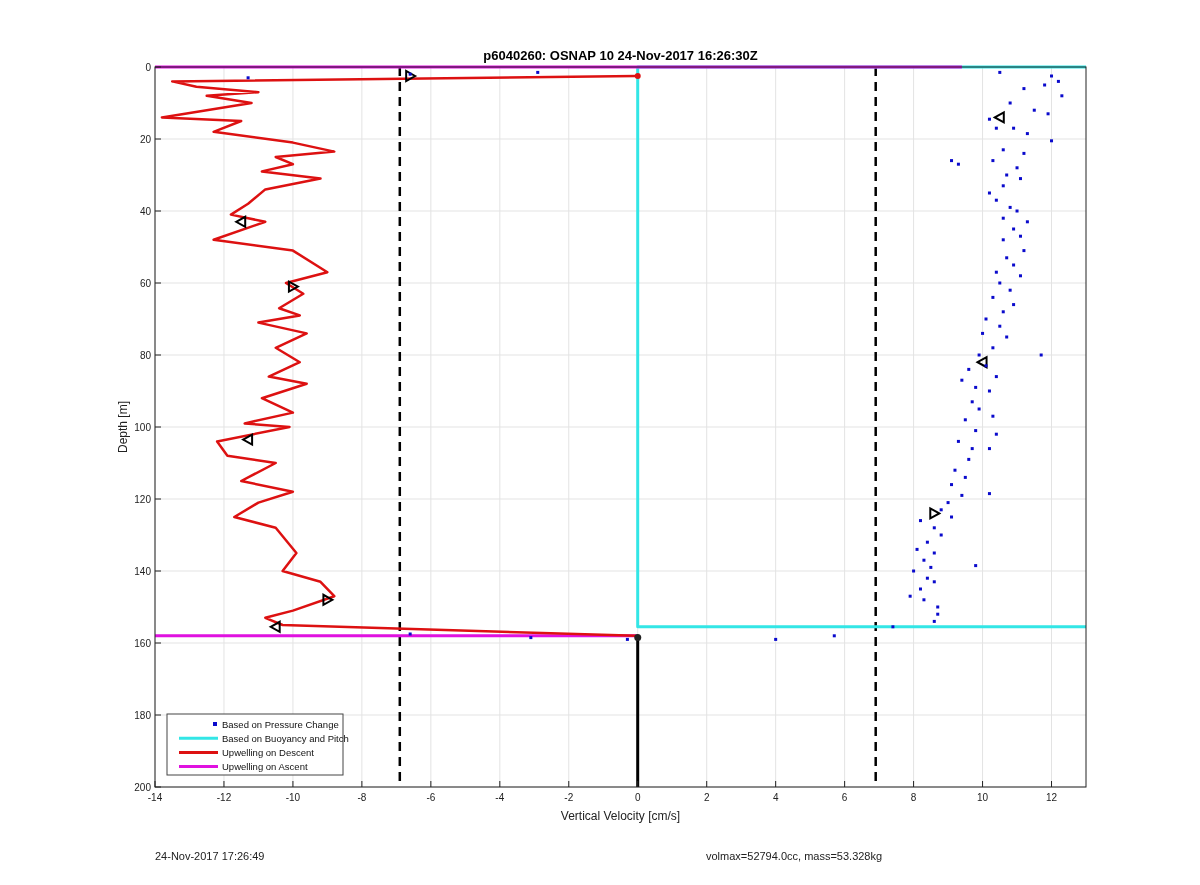 This screenshot has width=1200, height=885. What do you see at coordinates (293, 797) in the screenshot?
I see `tick-label: -10` at bounding box center [293, 797].